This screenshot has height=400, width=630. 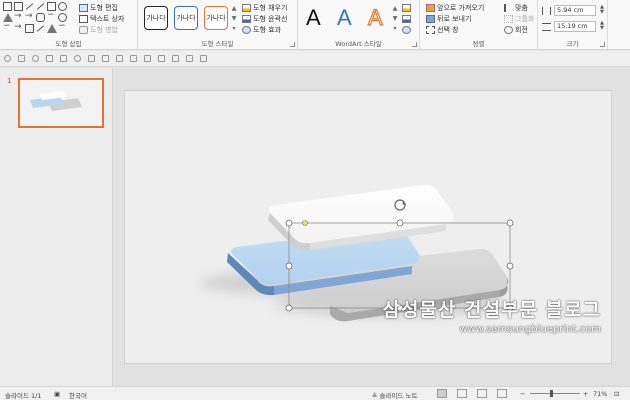 What do you see at coordinates (442, 30) in the screenshot?
I see `selection-pane-button: 선택 창` at bounding box center [442, 30].